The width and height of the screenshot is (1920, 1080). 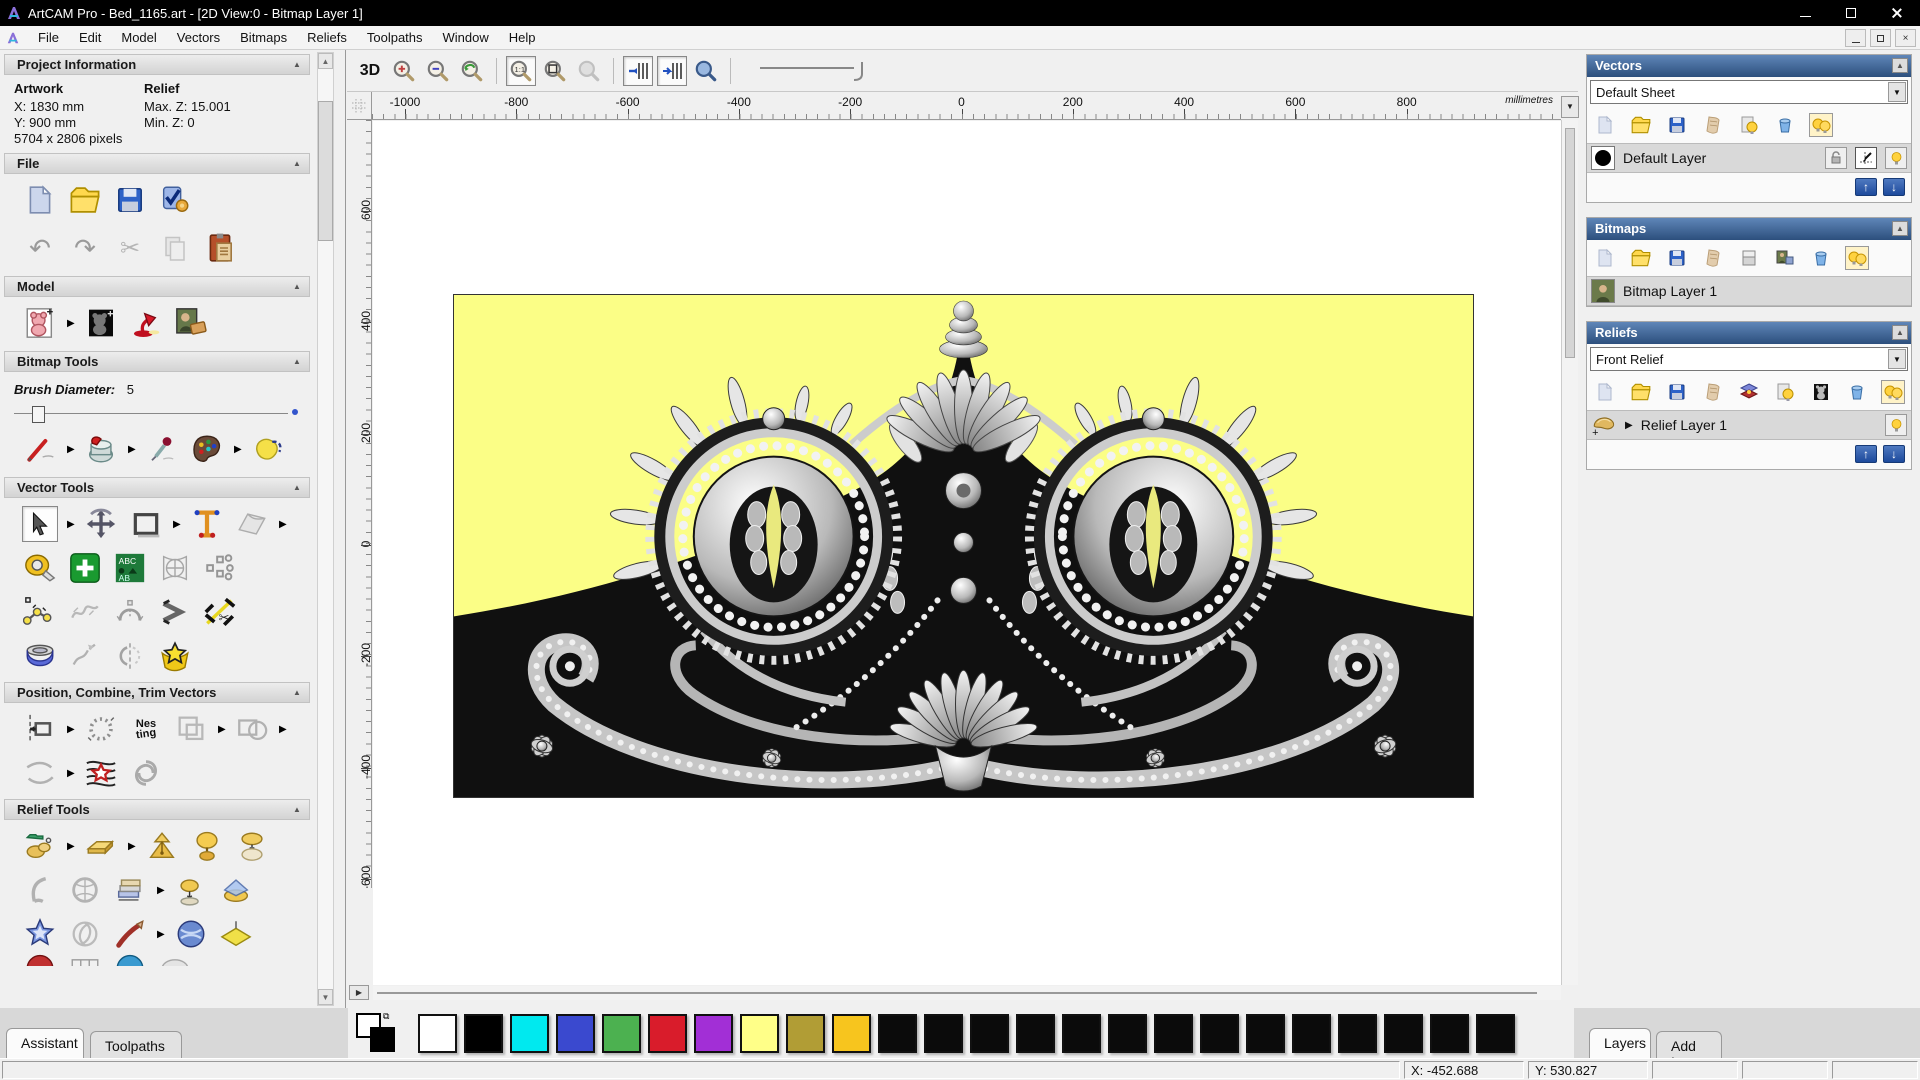 What do you see at coordinates (1677, 258) in the screenshot?
I see `save-bitmap-layer-icon` at bounding box center [1677, 258].